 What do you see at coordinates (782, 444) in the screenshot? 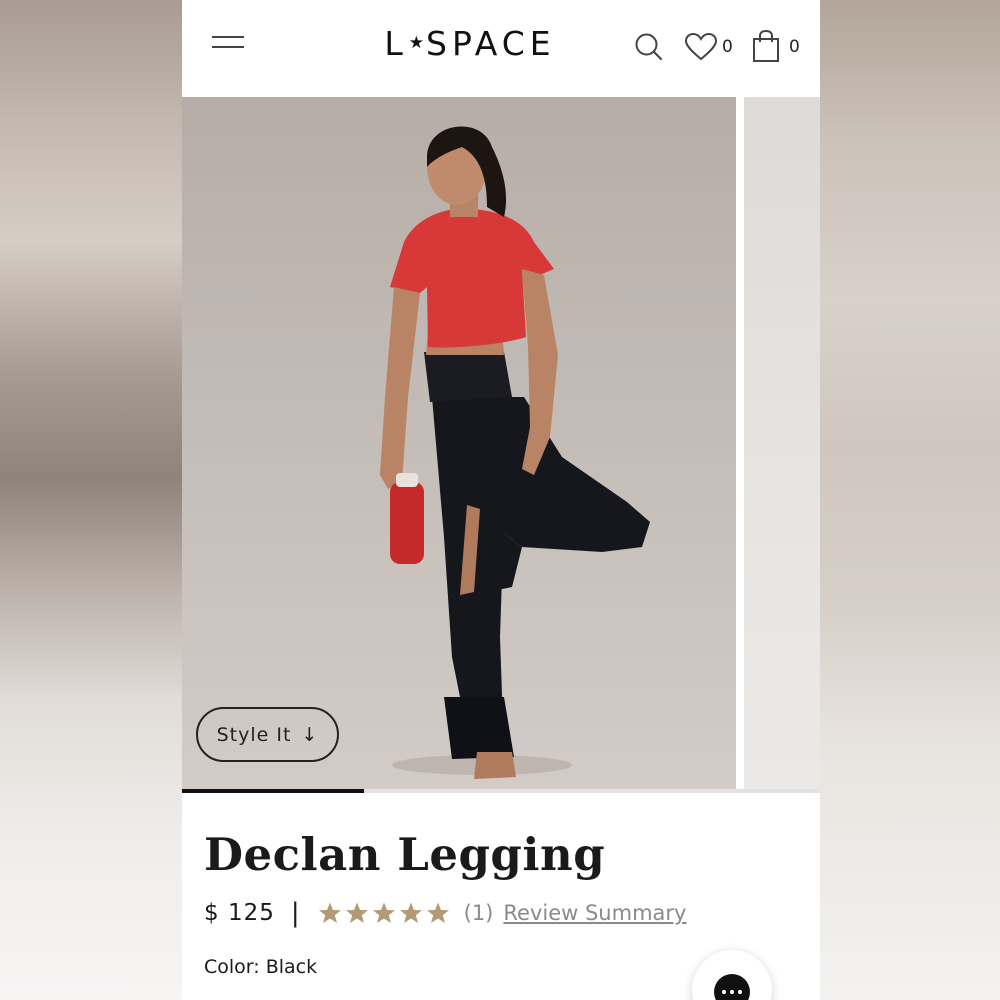
I see `next-product-photo` at bounding box center [782, 444].